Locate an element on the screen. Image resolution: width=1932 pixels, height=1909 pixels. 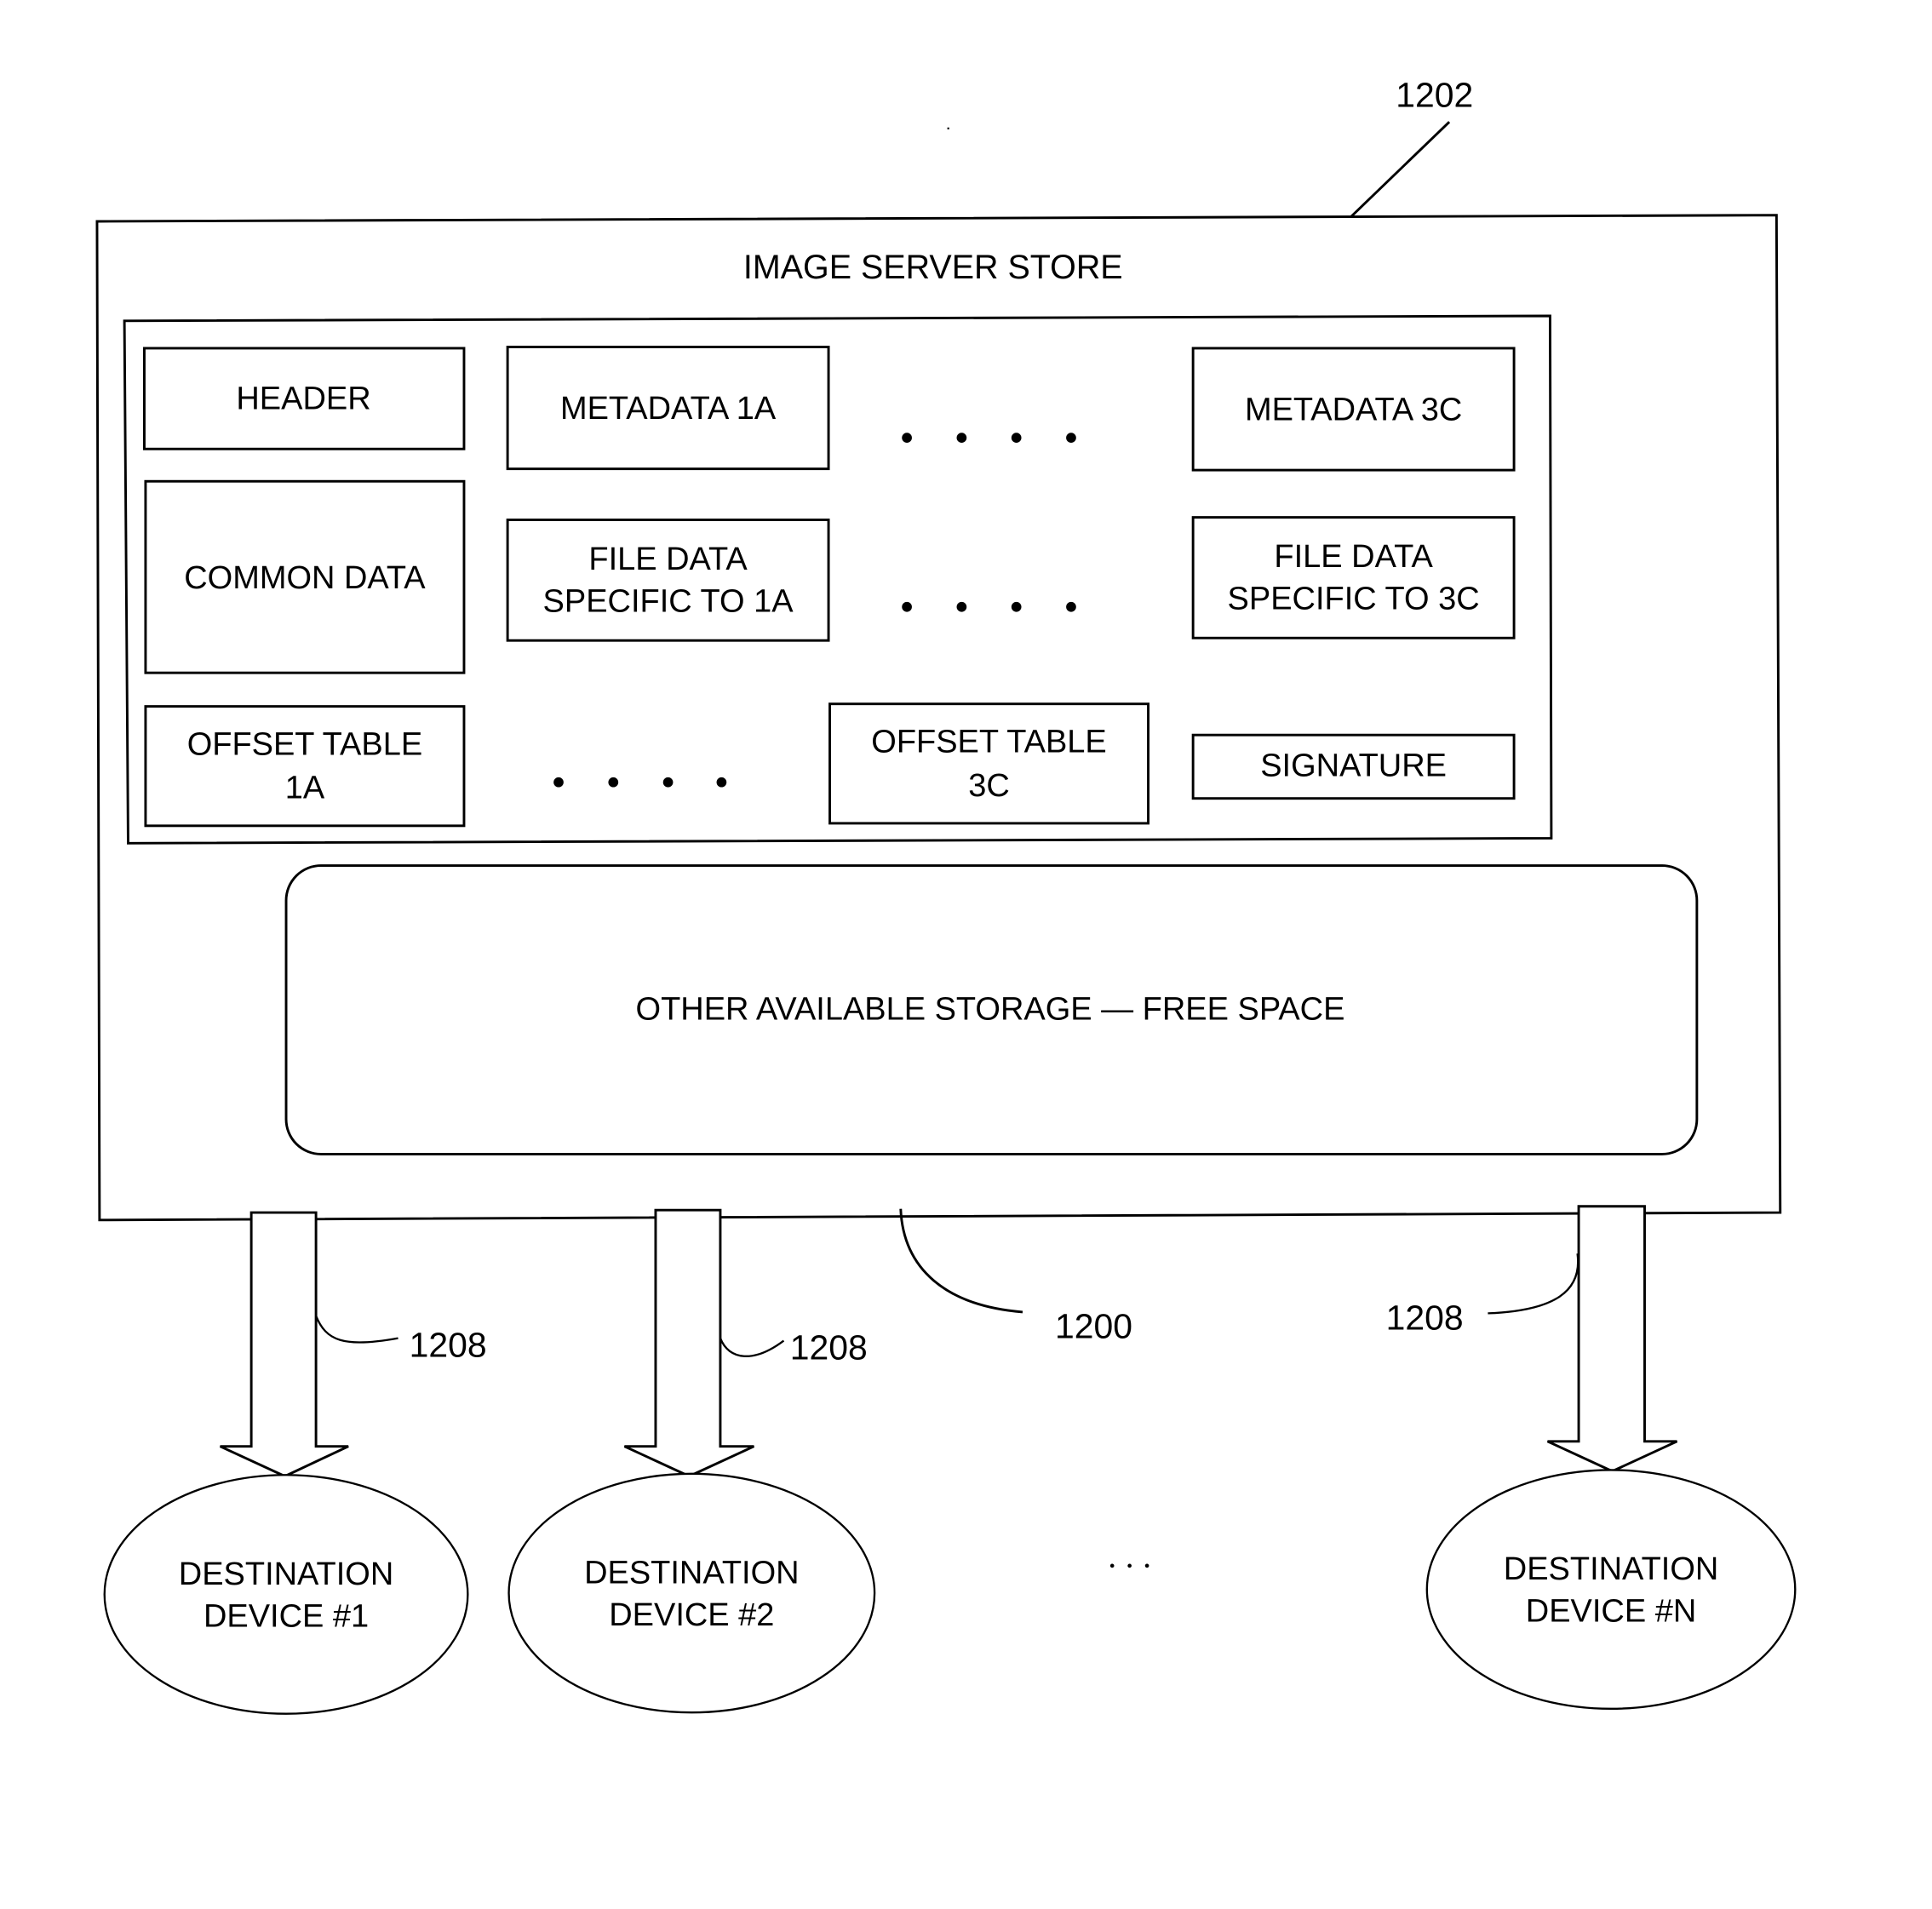
header-block: HEADER is located at coordinates (304, 398).